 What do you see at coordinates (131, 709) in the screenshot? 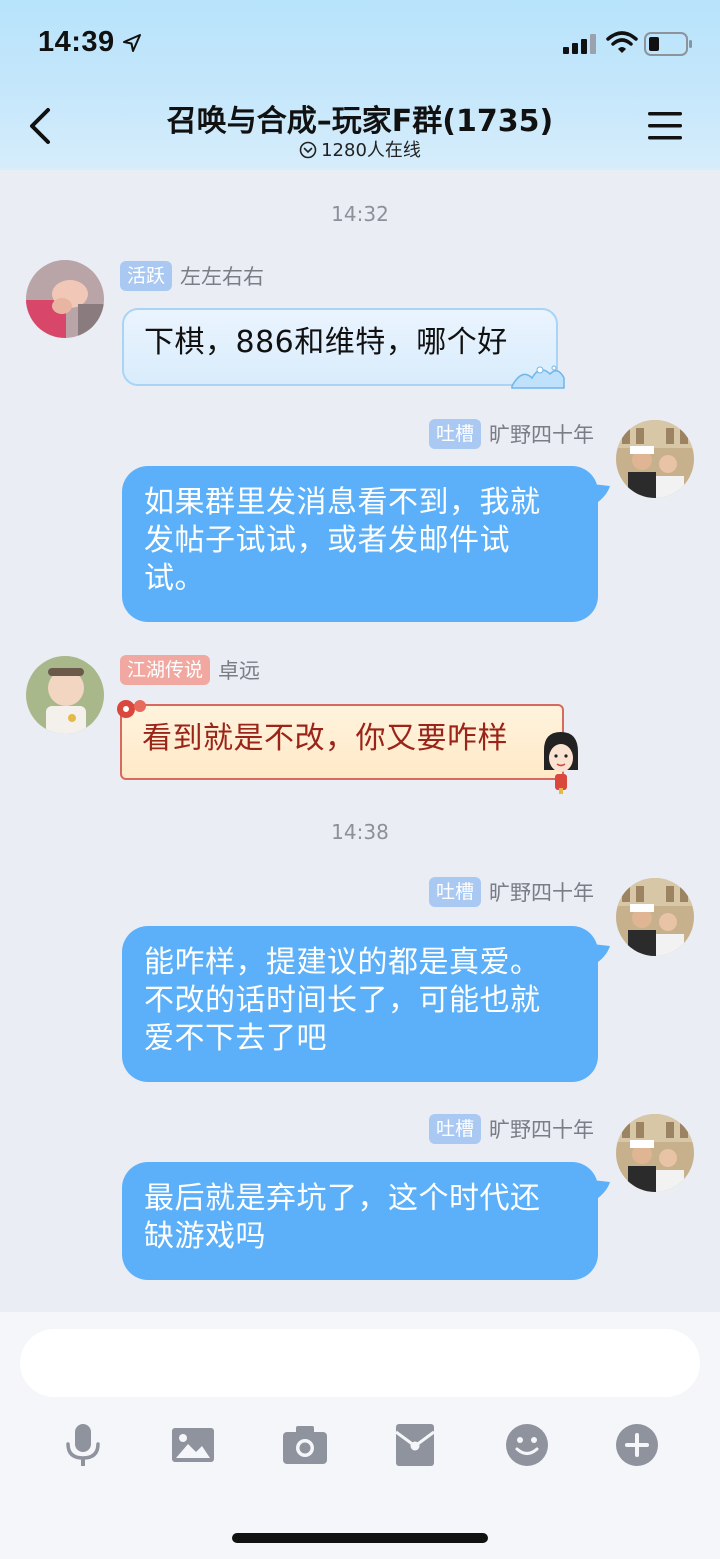
I see `flower-decoration-icon` at bounding box center [131, 709].